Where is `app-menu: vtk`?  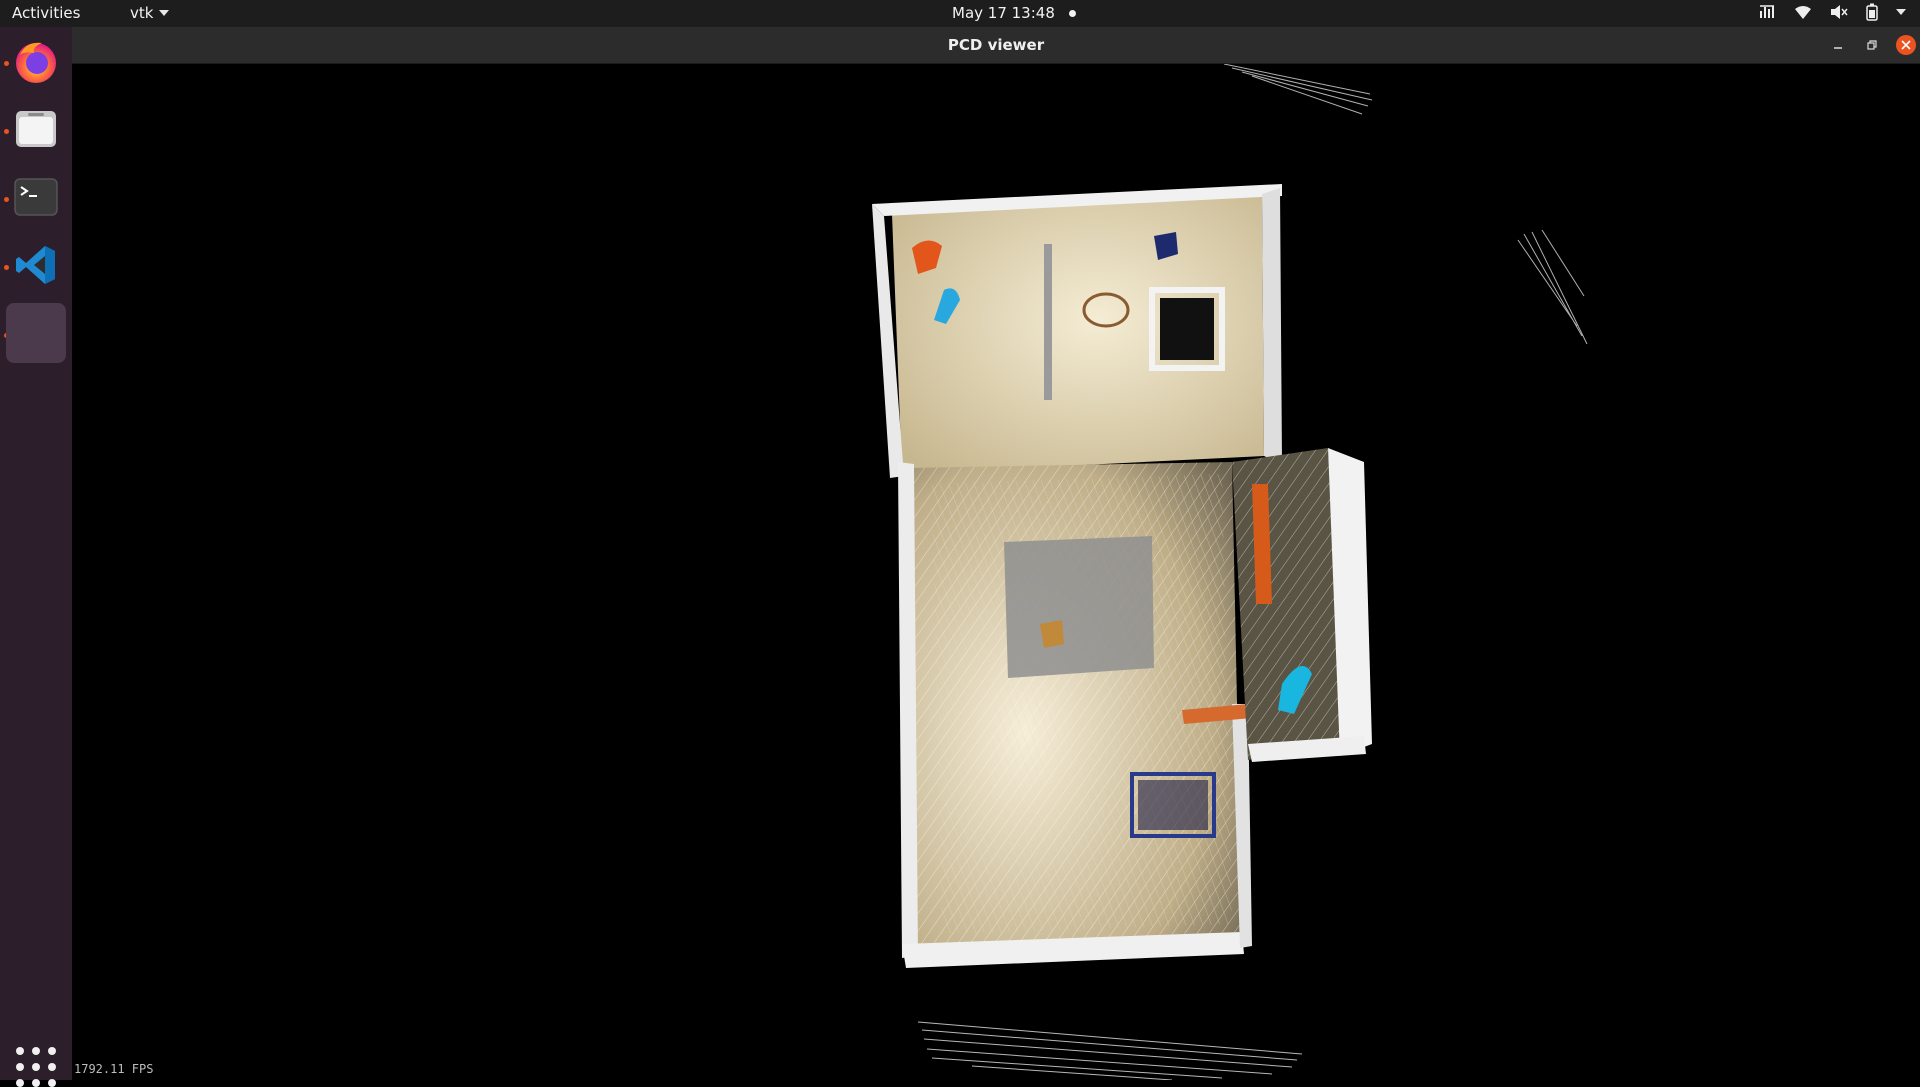 app-menu: vtk is located at coordinates (150, 13).